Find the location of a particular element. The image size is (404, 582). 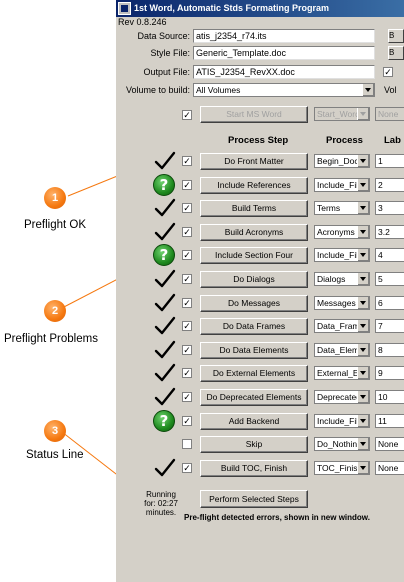

table-row: ✓ Build TOC, Finish TOC_Finish None is located at coordinates (260, 468).